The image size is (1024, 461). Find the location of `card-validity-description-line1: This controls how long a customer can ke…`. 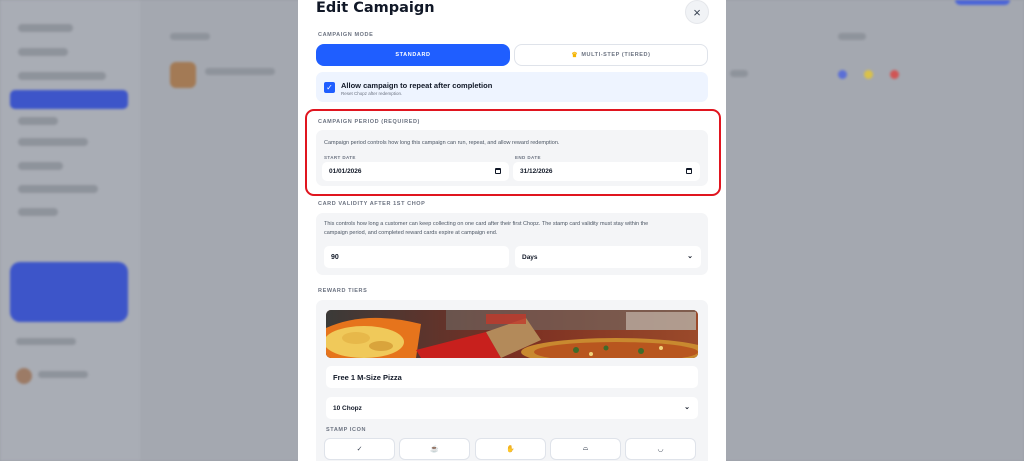

card-validity-description-line1: This controls how long a customer can ke… is located at coordinates (486, 224).